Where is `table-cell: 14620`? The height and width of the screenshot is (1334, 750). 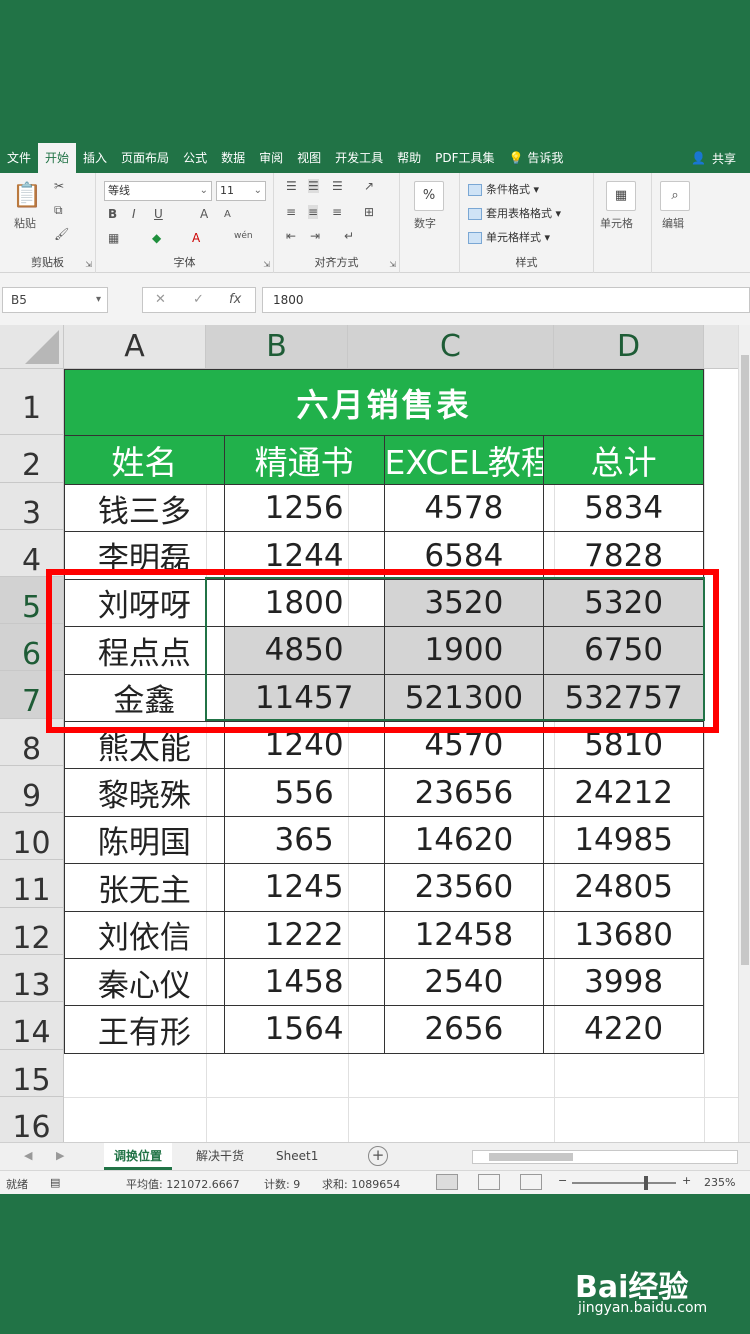
table-cell: 14620 is located at coordinates (464, 840).